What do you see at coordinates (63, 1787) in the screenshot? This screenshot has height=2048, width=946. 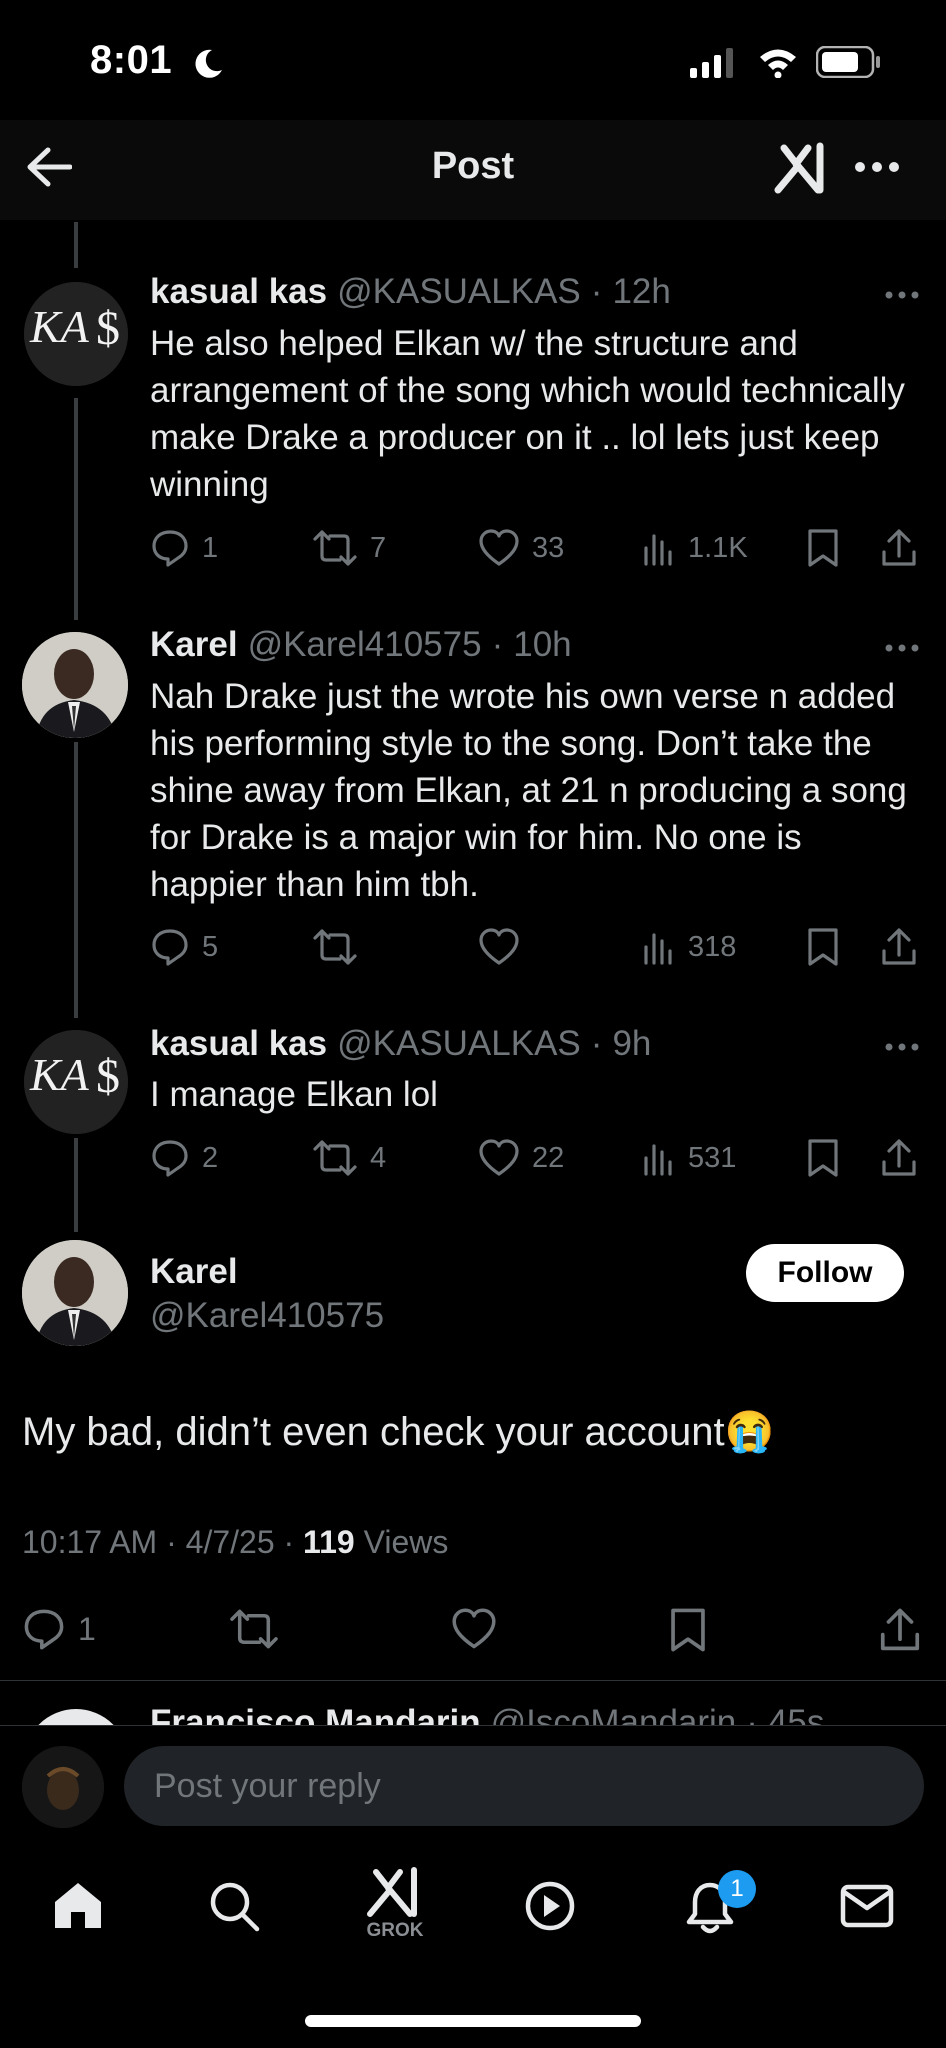 I see `my-avatar` at bounding box center [63, 1787].